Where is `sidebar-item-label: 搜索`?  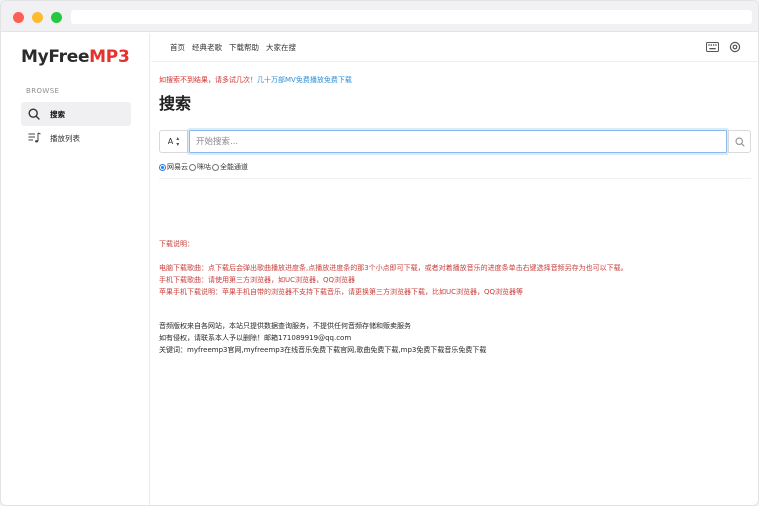
sidebar-item-label: 搜索 is located at coordinates (57, 114).